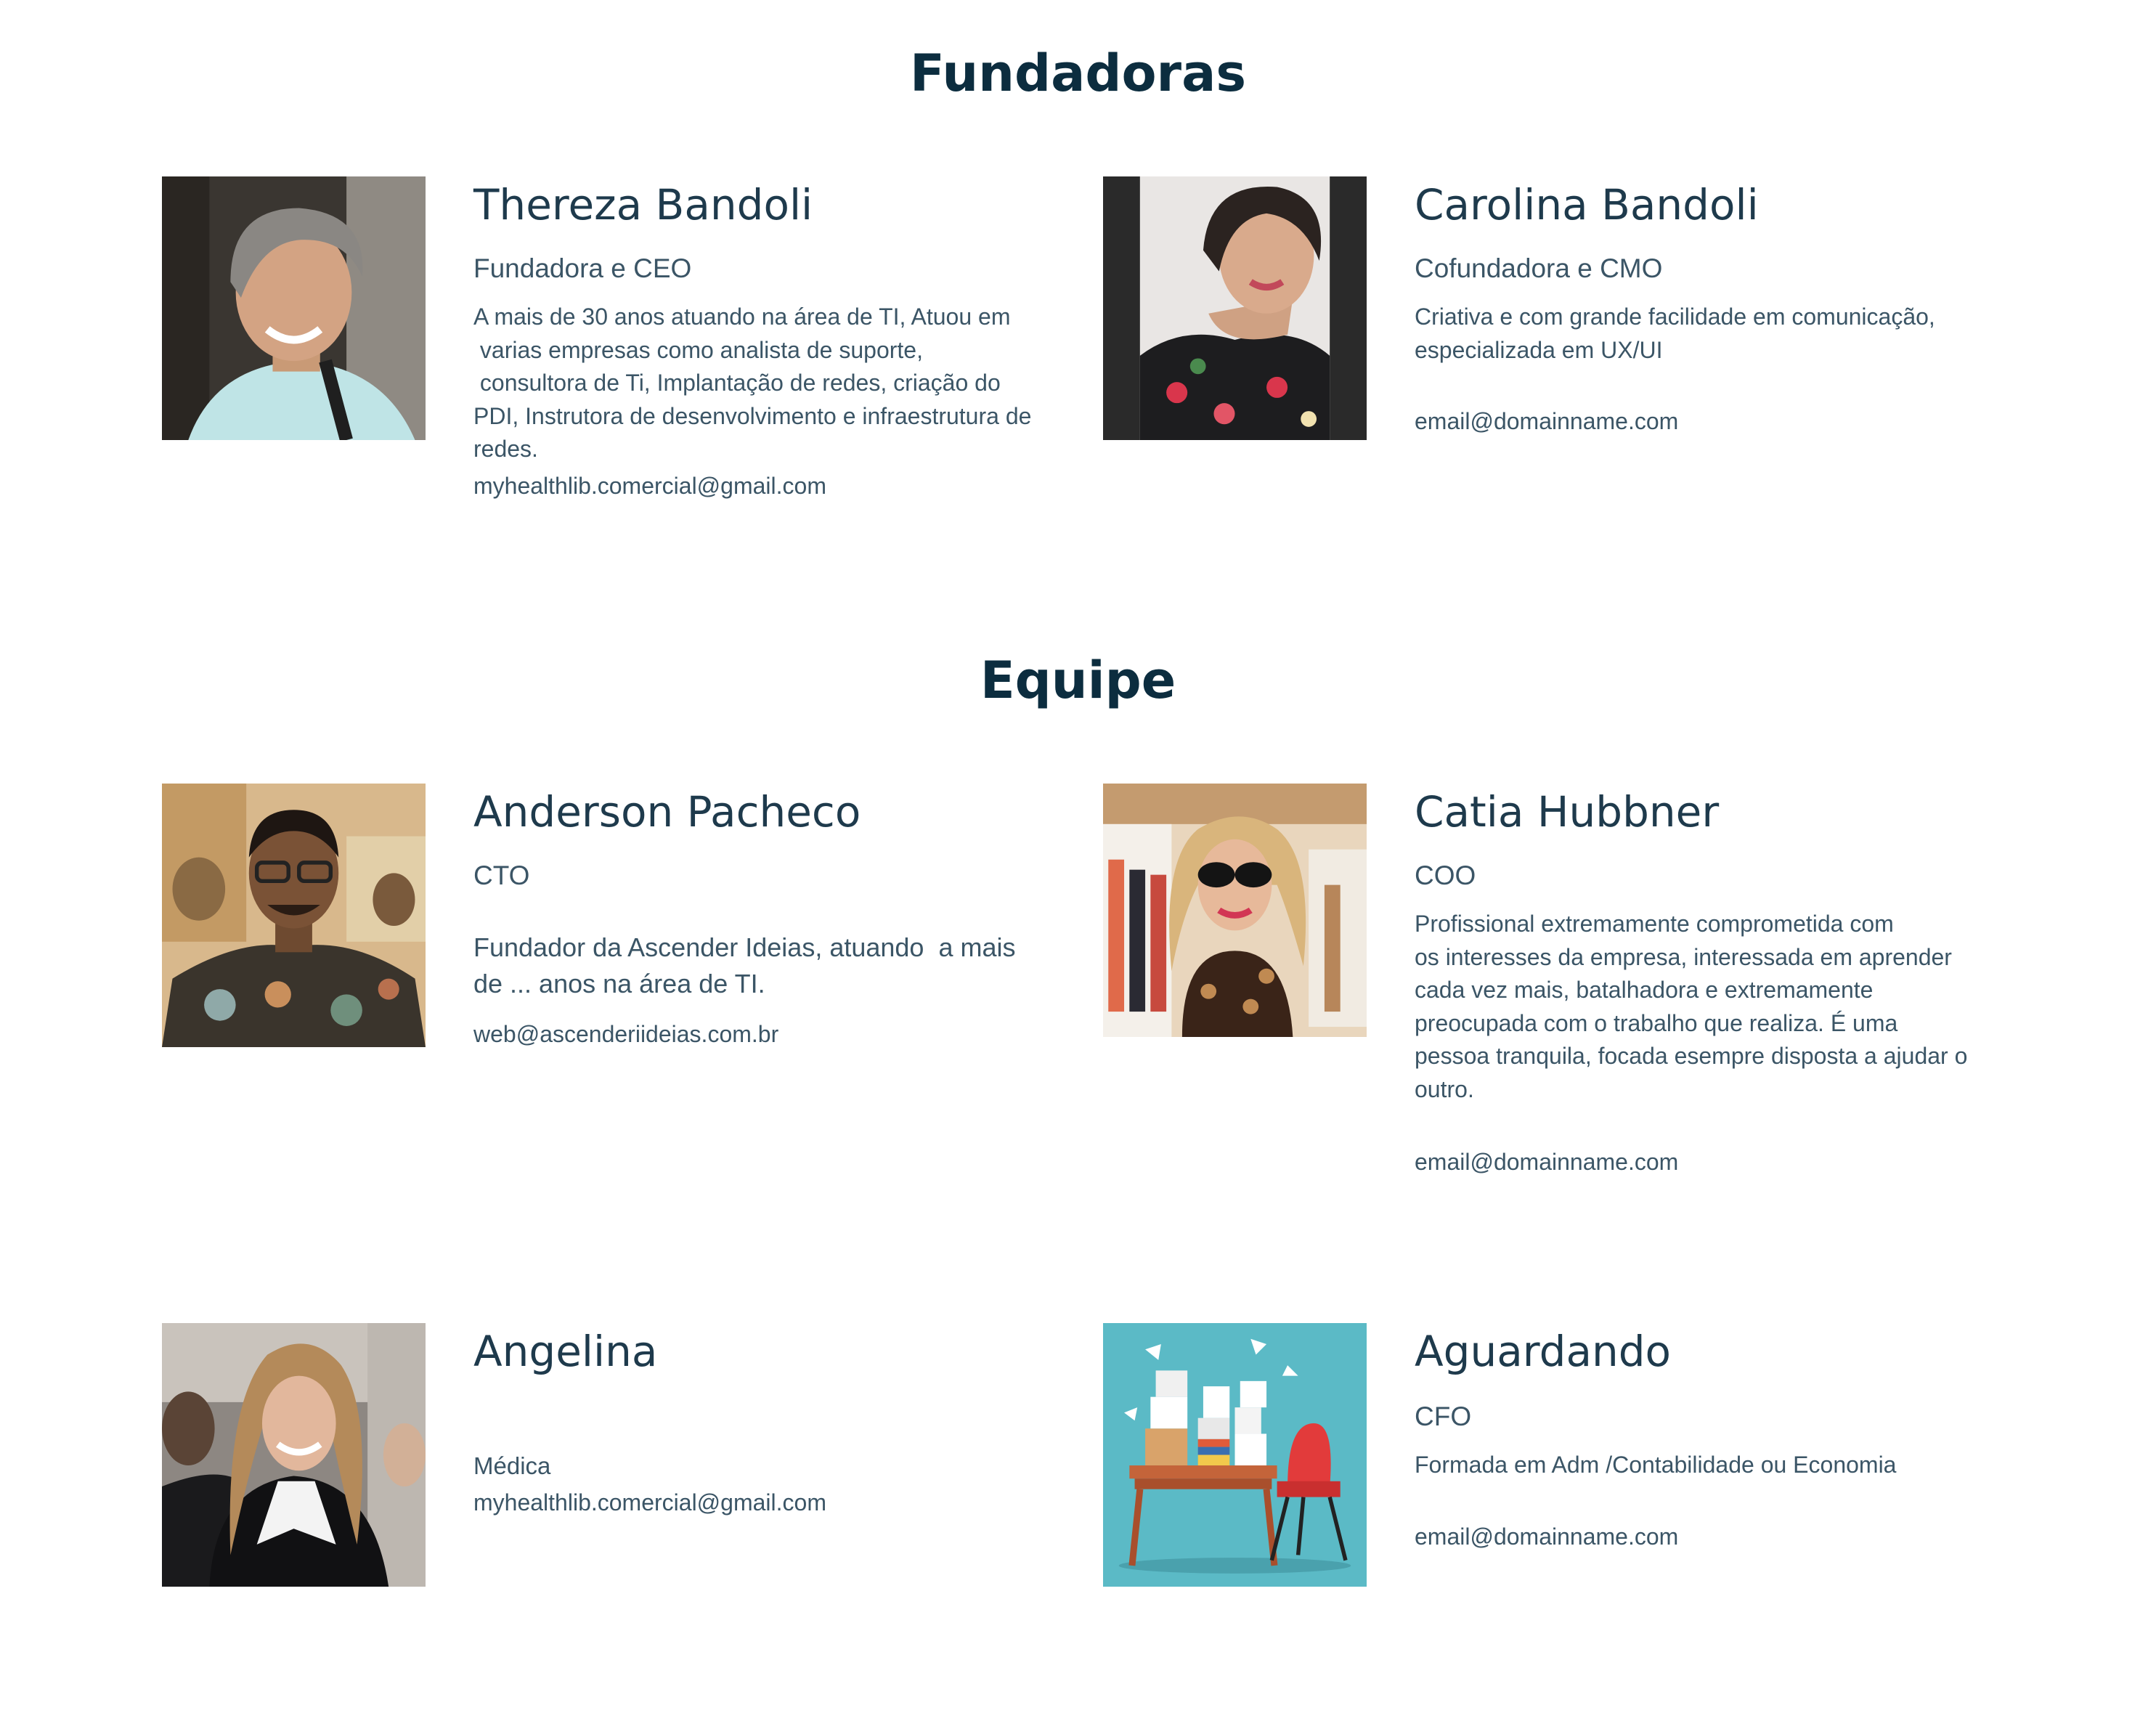 This screenshot has height=1729, width=2156. What do you see at coordinates (1444, 1088) in the screenshot?
I see `description-line: outro.` at bounding box center [1444, 1088].